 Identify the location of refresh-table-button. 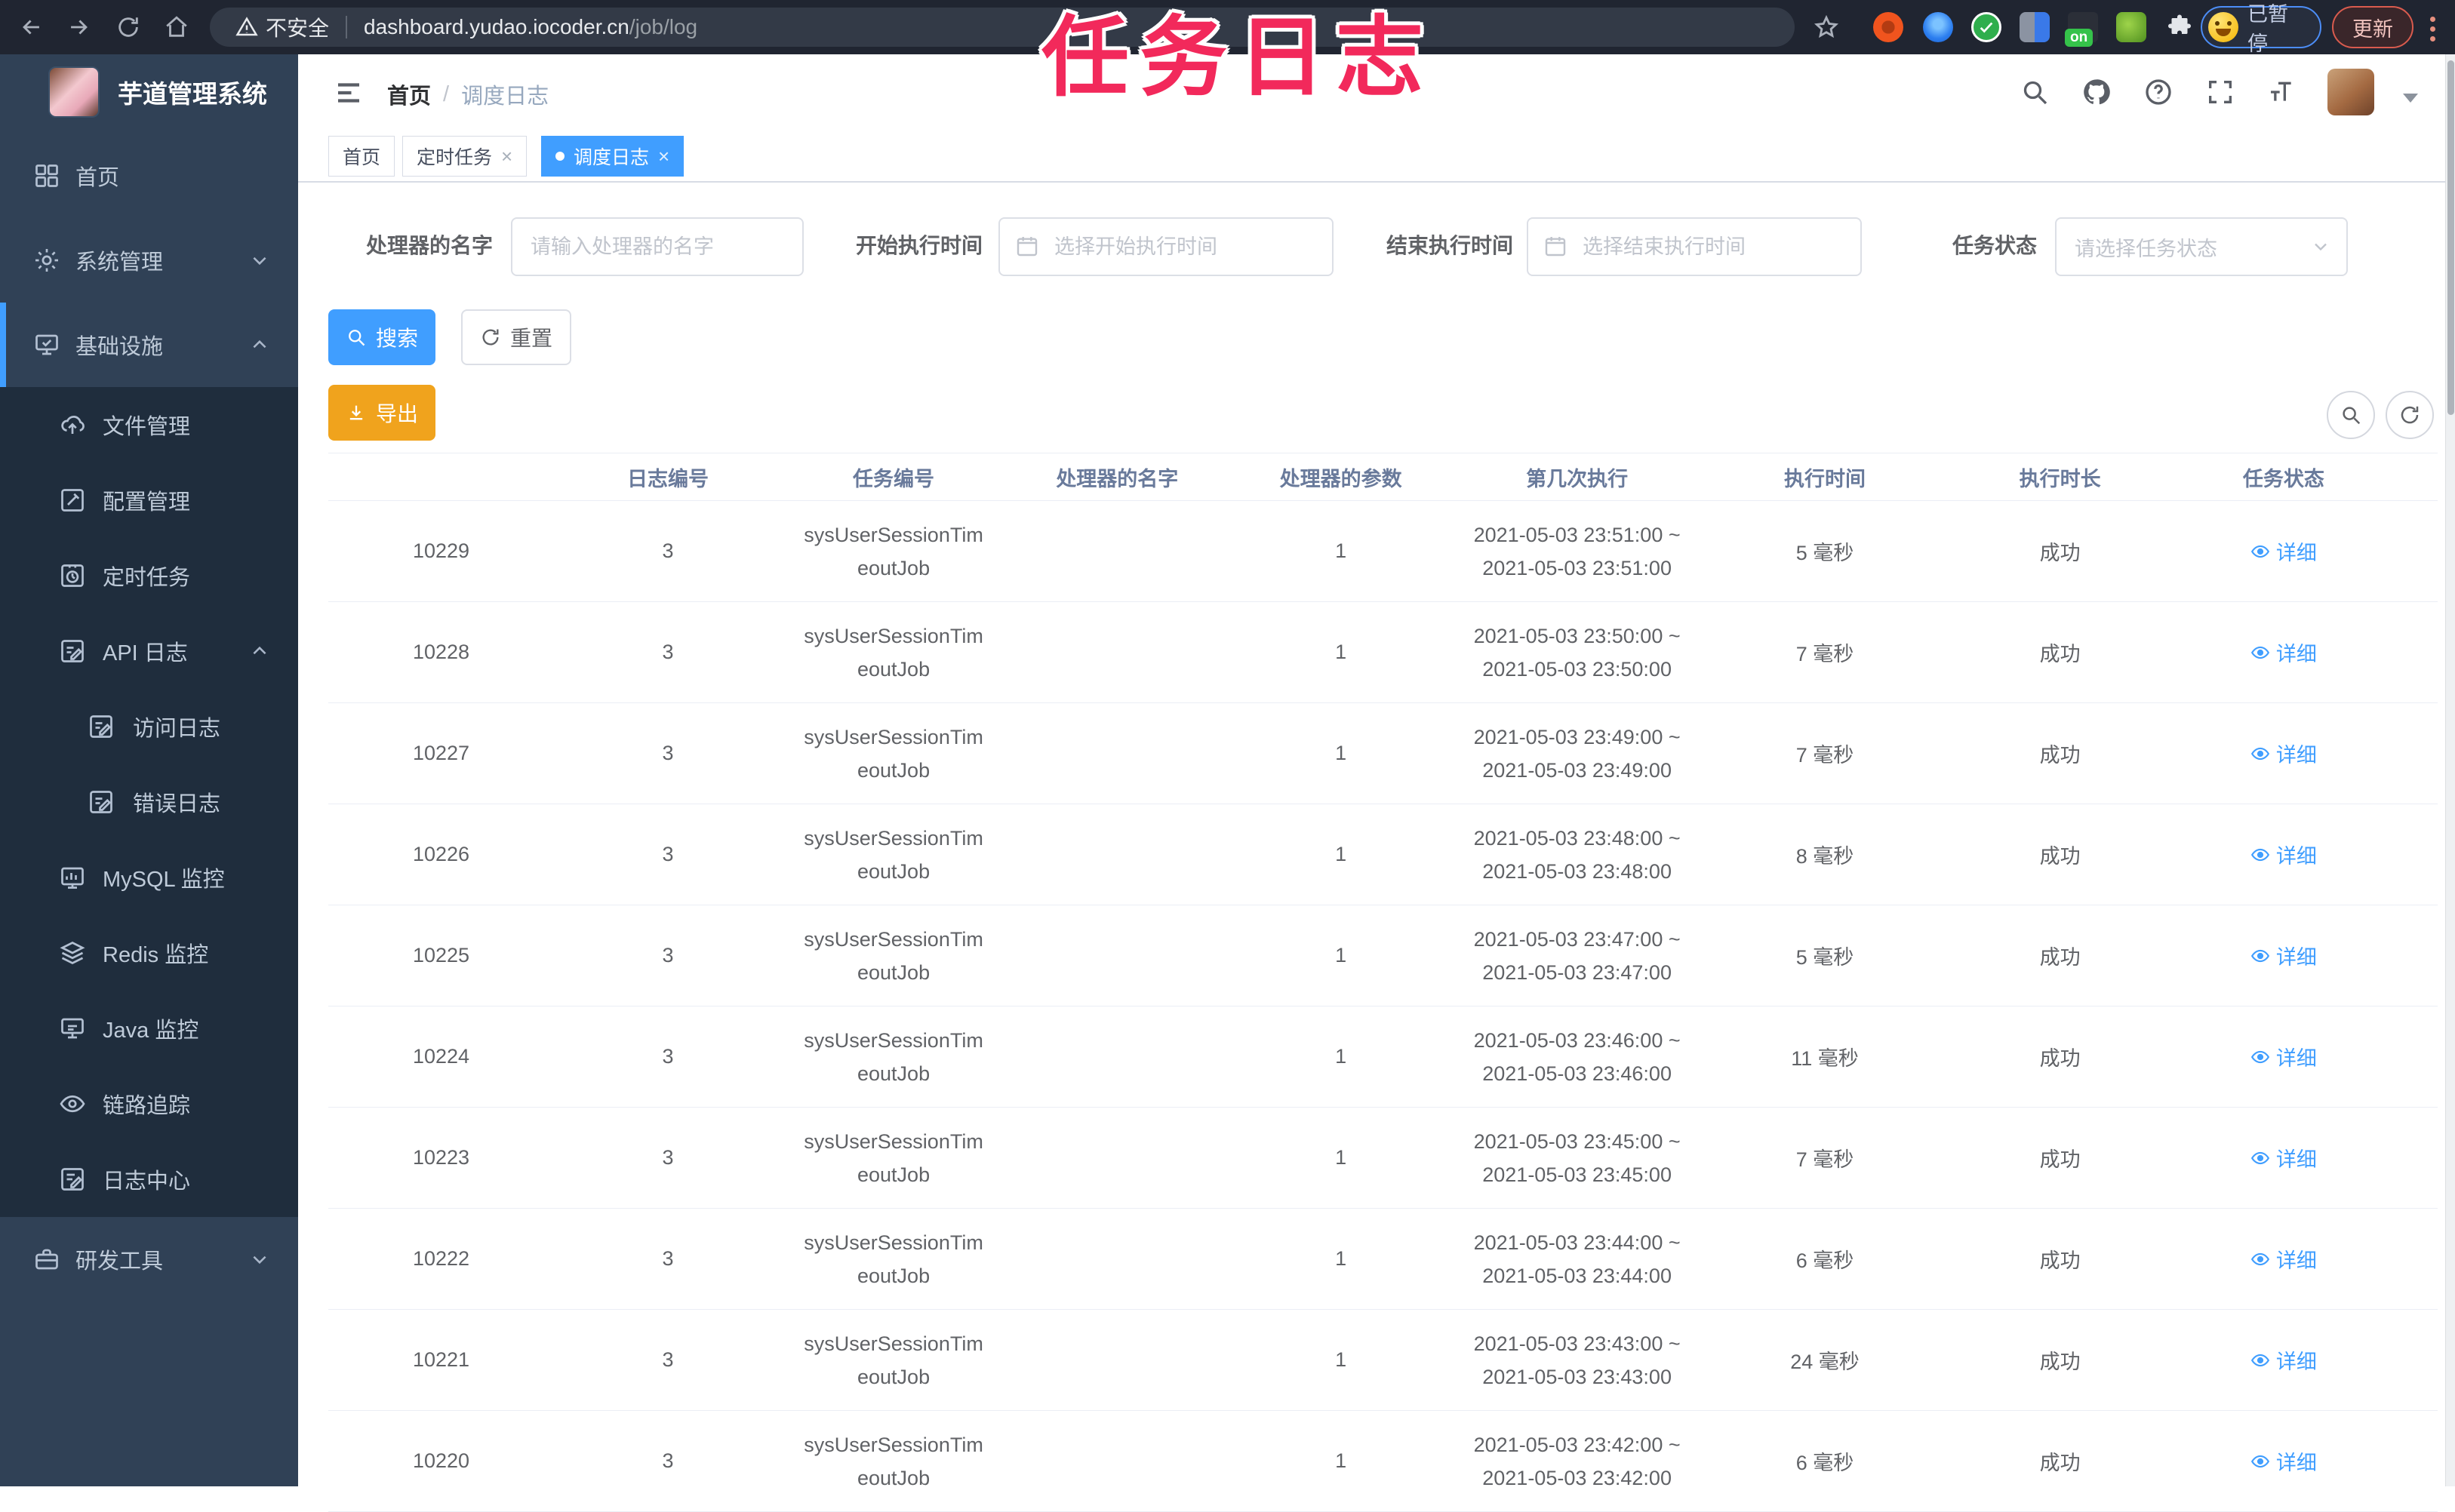
(2410, 415).